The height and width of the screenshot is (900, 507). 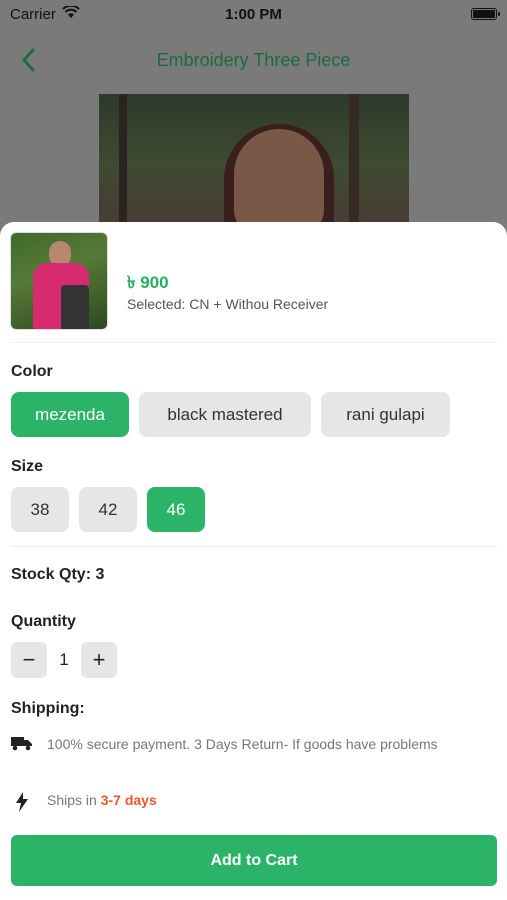 I want to click on status-time: 1:00 PM, so click(x=253, y=14).